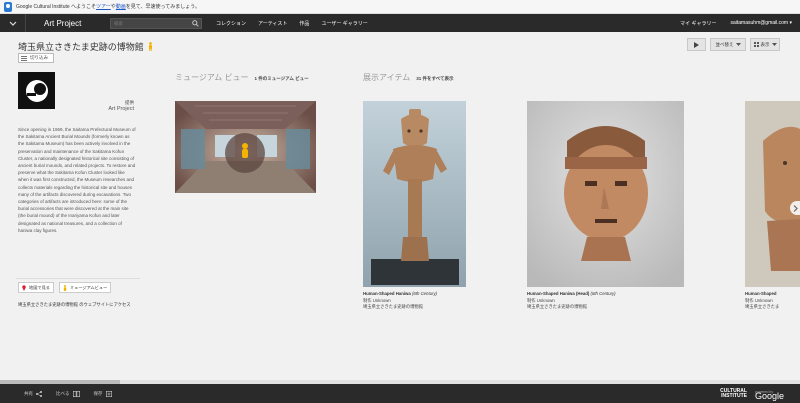 The width and height of the screenshot is (800, 403). I want to click on account-area: マイ ギャラリー saitamasuhm@gmail.com ▾, so click(733, 23).